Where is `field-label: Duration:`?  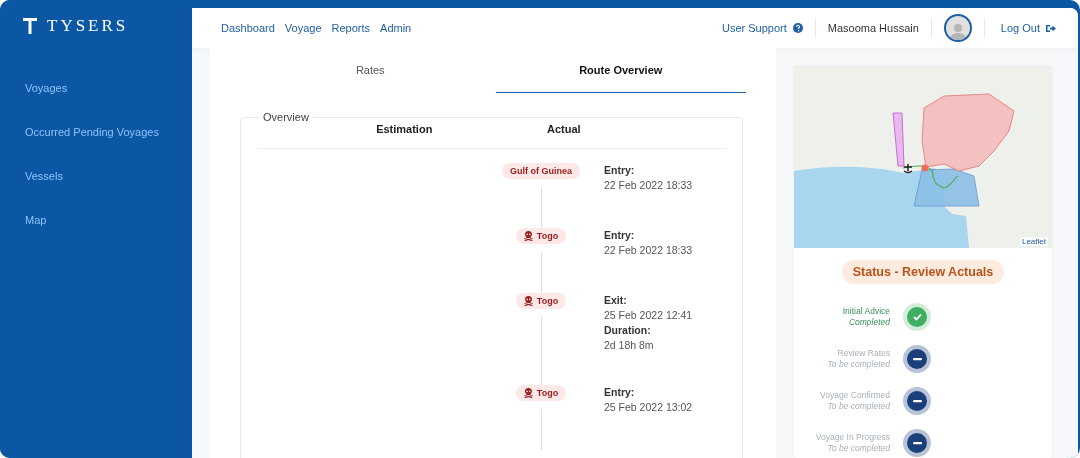 field-label: Duration: is located at coordinates (628, 330).